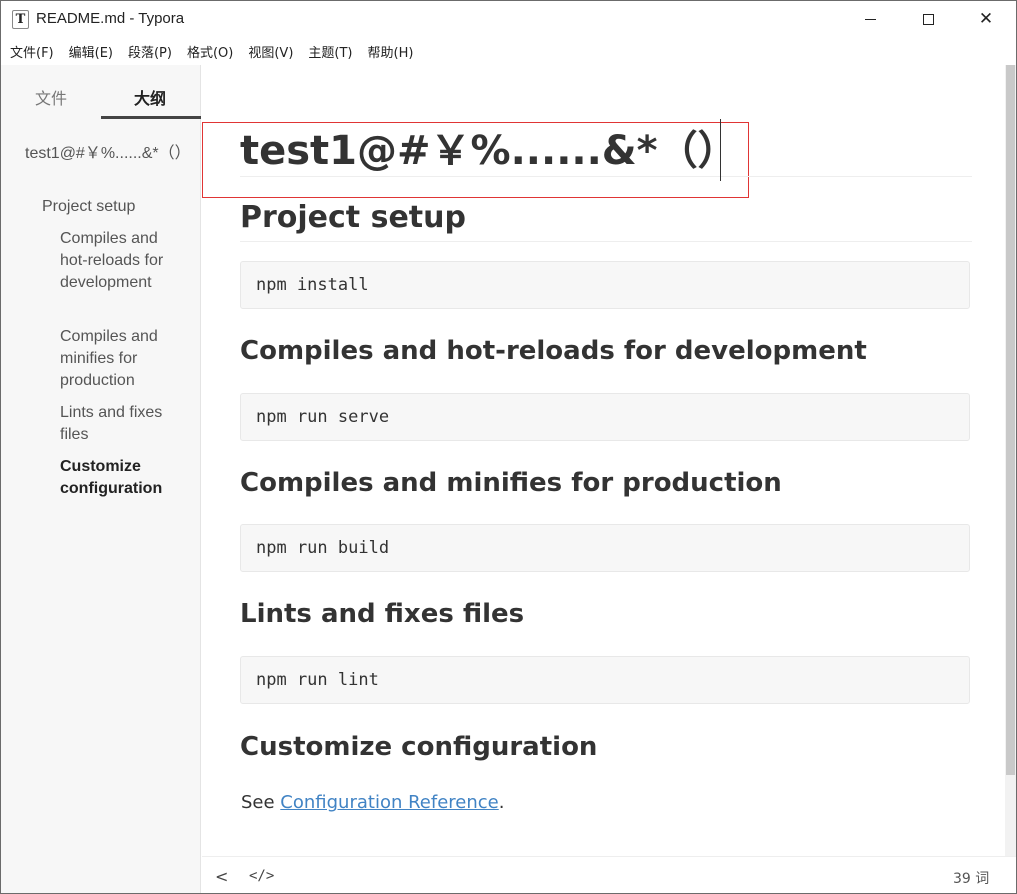 The image size is (1017, 894). I want to click on menu-paragraph: 段落(P), so click(150, 51).